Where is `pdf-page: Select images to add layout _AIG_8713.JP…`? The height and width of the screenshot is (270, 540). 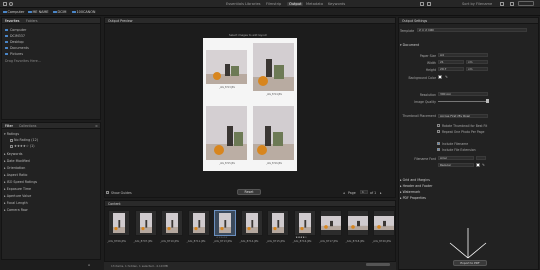 pdf-page: Select images to add layout _AIG_8713.JP… is located at coordinates (250, 102).